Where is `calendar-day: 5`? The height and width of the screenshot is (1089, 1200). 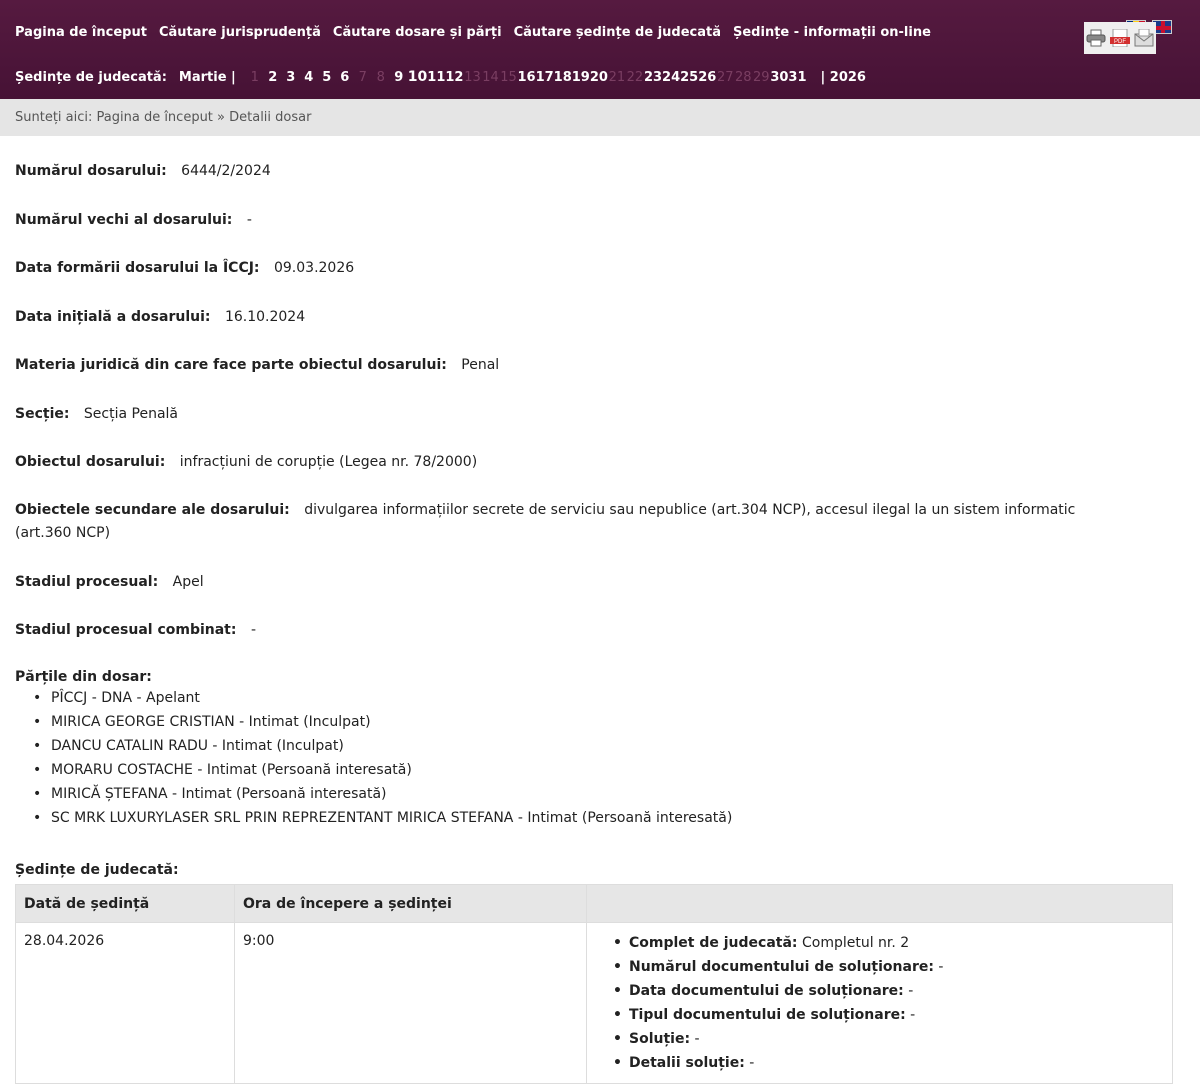 calendar-day: 5 is located at coordinates (327, 77).